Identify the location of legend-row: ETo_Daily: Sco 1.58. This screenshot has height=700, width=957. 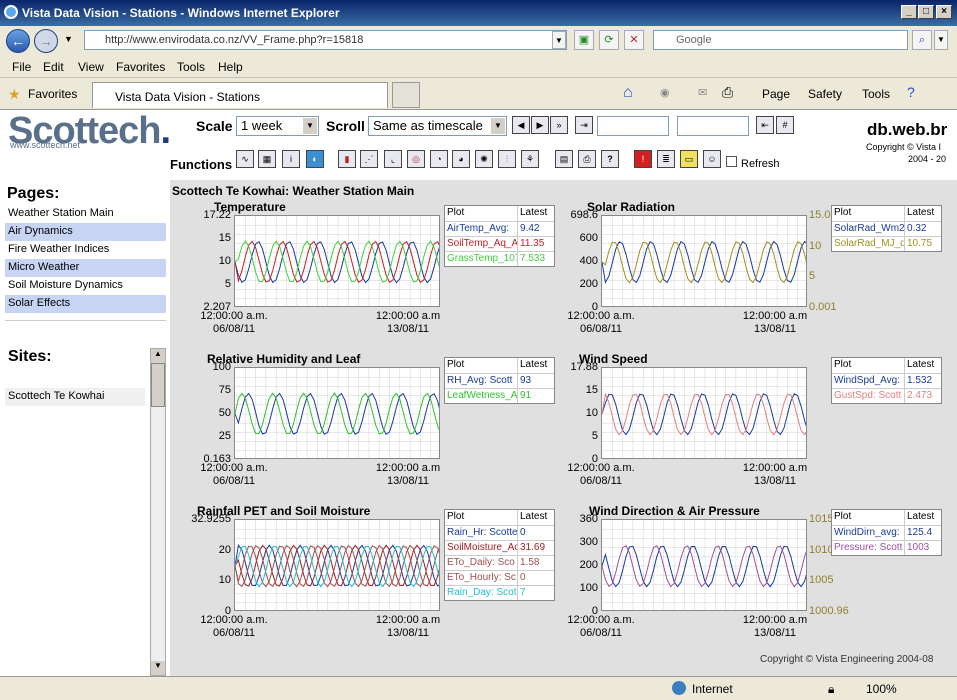
(499, 562).